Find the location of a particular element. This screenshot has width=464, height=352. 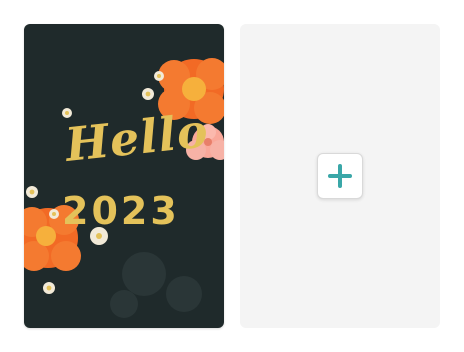

year-text: 2023 is located at coordinates (121, 211).